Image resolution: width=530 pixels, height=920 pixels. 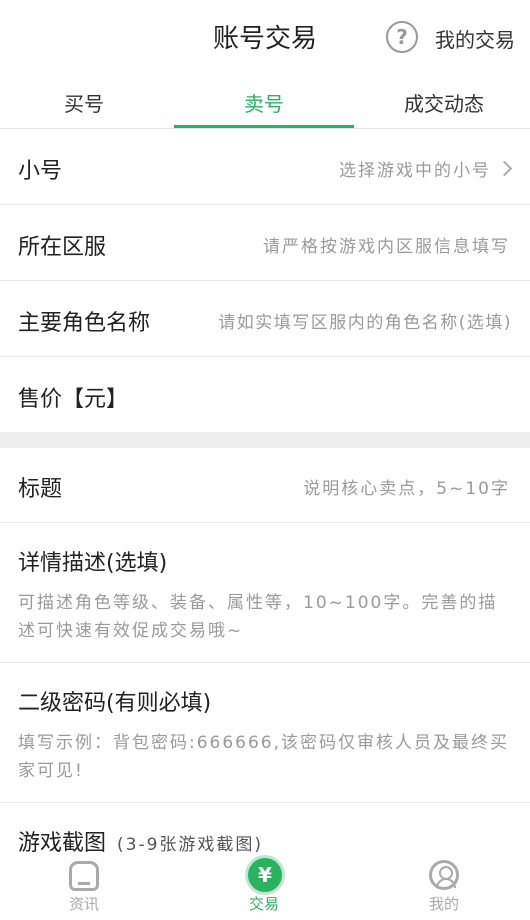 What do you see at coordinates (265, 394) in the screenshot?
I see `price-row: 售价【元】` at bounding box center [265, 394].